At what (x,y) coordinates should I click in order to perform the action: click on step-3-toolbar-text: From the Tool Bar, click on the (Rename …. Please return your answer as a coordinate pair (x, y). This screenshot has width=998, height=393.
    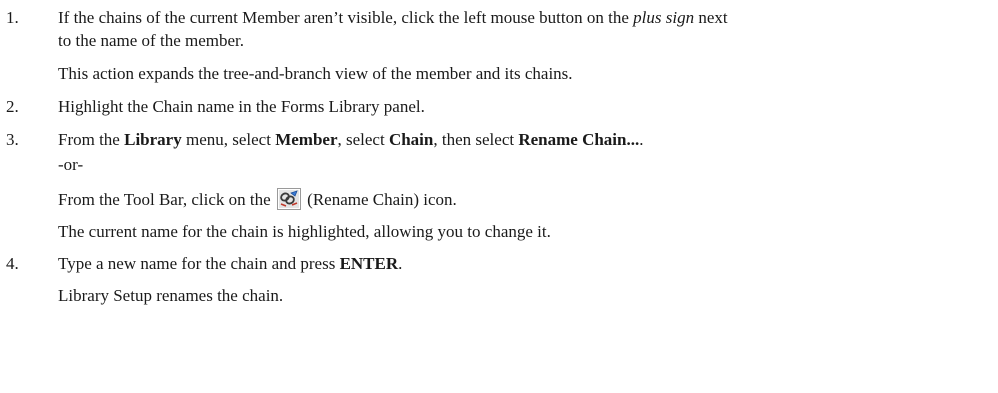
    Looking at the image, I should click on (257, 199).